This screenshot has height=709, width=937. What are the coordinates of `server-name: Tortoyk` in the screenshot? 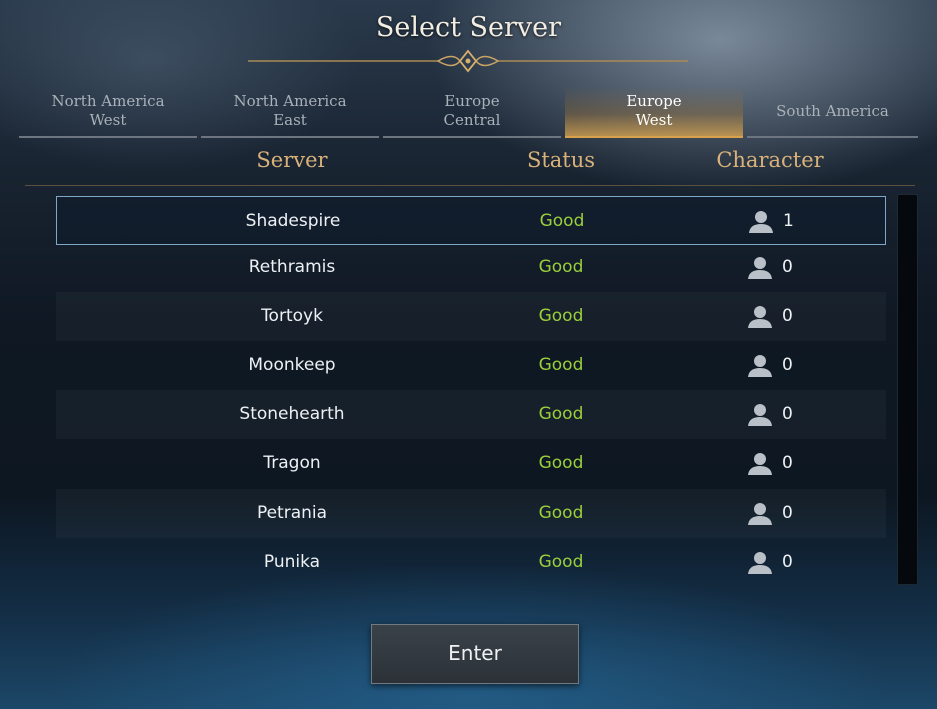 It's located at (292, 316).